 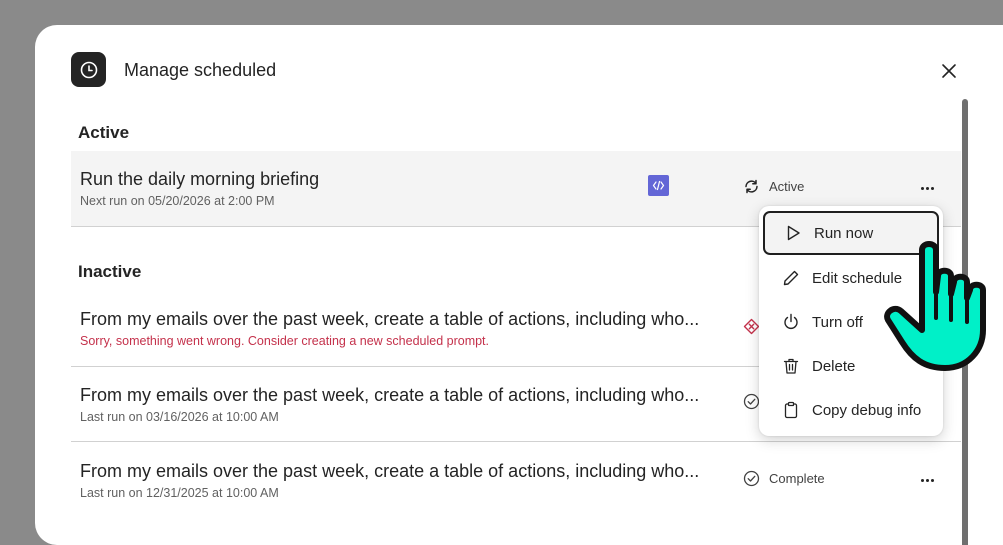 What do you see at coordinates (791, 278) in the screenshot?
I see `pencil-icon` at bounding box center [791, 278].